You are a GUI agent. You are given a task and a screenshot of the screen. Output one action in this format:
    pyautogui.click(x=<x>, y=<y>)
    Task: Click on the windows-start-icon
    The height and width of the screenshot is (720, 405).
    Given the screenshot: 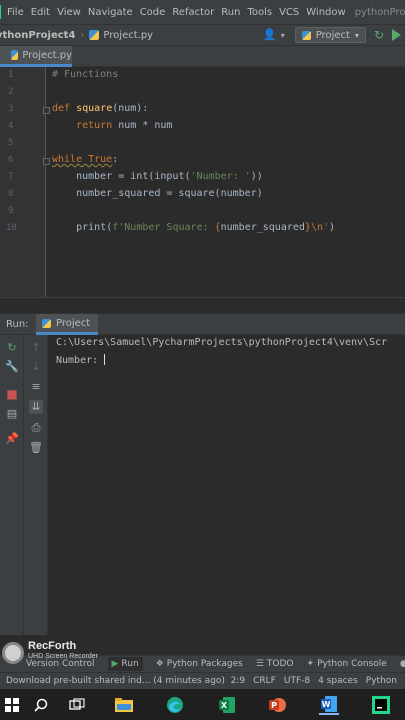 What is the action you would take?
    pyautogui.click(x=12, y=705)
    